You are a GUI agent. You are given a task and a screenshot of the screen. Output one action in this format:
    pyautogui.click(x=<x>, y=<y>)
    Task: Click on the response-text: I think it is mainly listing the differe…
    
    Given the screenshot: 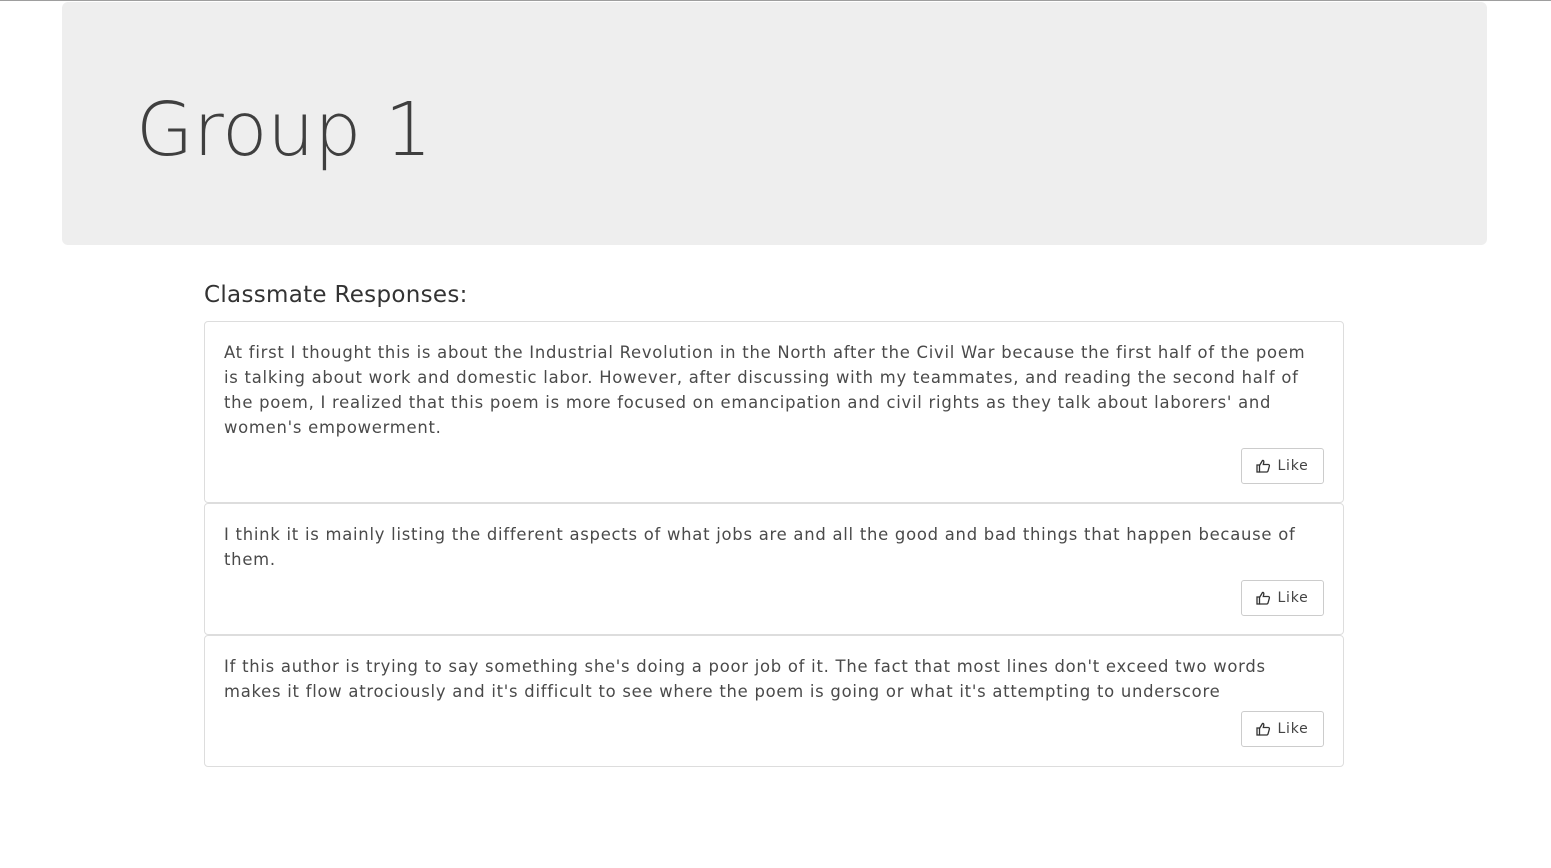 What is the action you would take?
    pyautogui.click(x=760, y=547)
    